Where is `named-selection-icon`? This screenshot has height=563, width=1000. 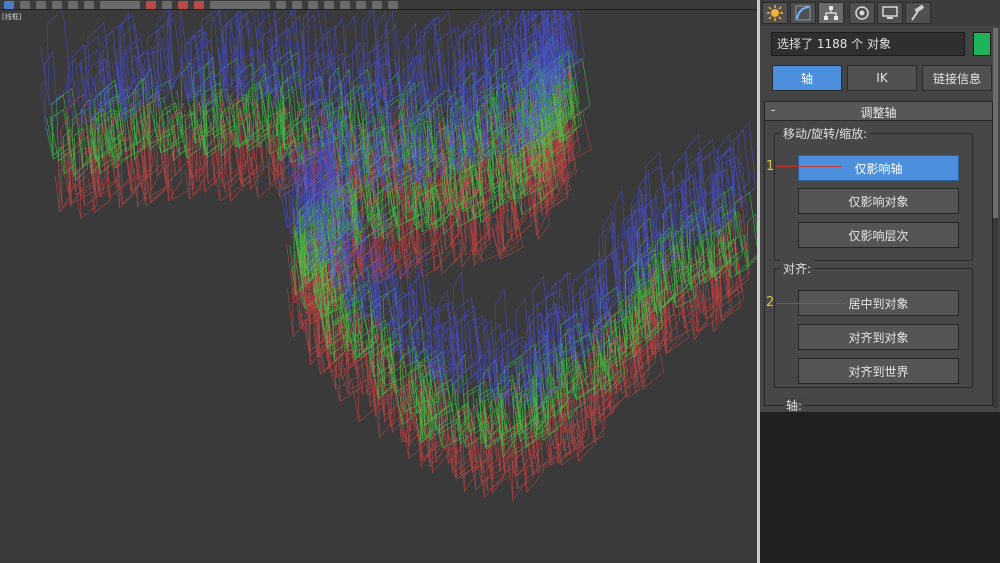 named-selection-icon is located at coordinates (240, 4).